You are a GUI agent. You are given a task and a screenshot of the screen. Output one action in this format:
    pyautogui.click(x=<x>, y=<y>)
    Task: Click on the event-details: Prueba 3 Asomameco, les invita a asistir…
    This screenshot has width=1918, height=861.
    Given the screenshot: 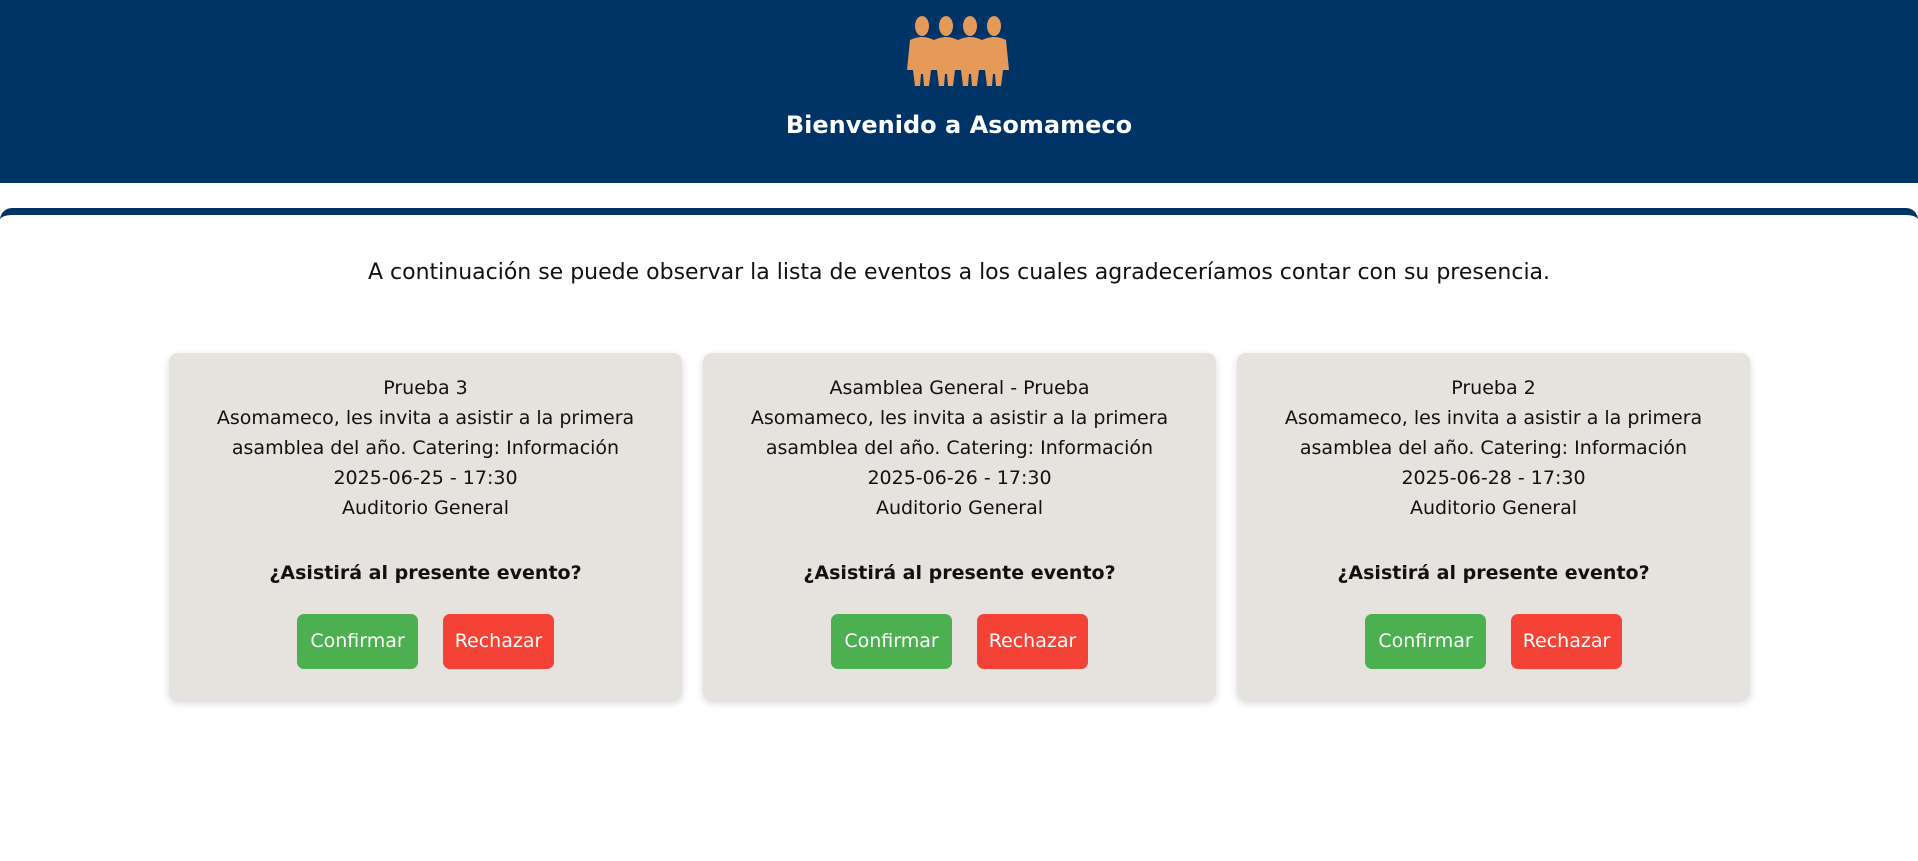 What is the action you would take?
    pyautogui.click(x=425, y=448)
    